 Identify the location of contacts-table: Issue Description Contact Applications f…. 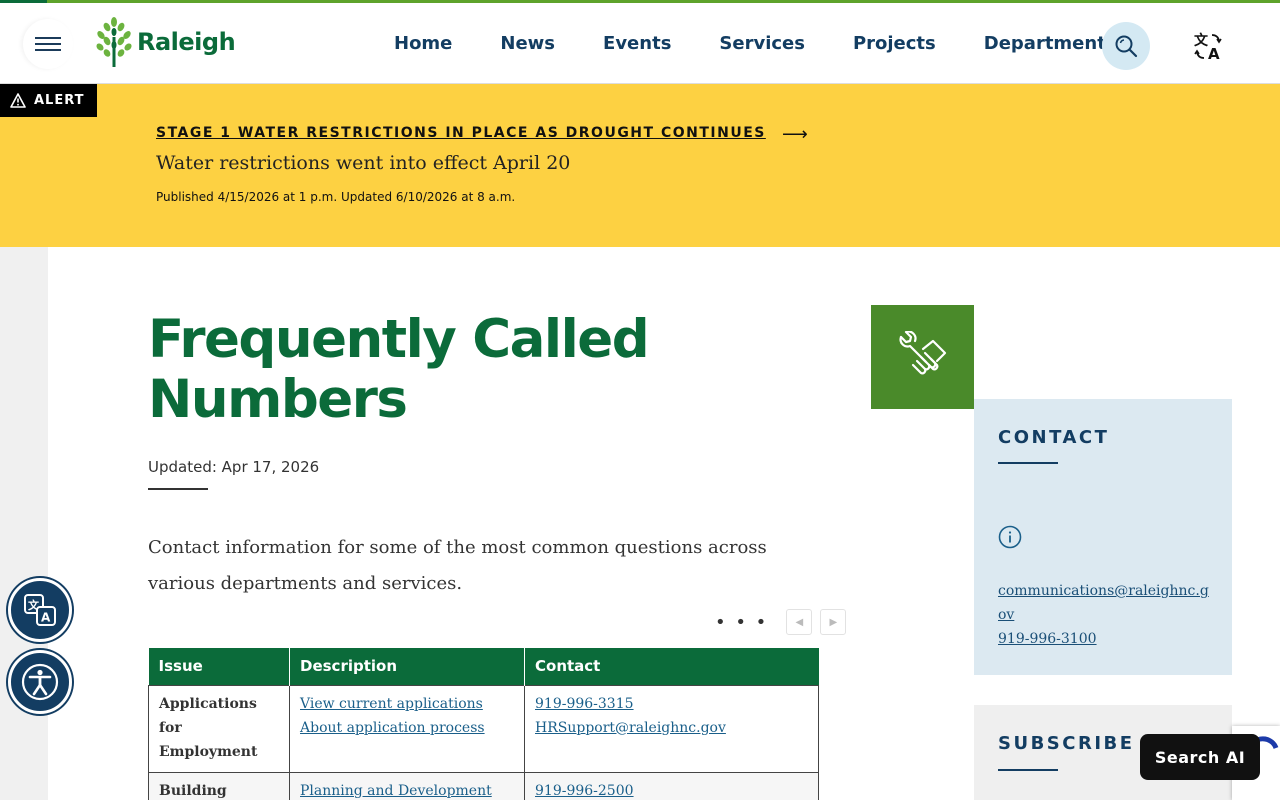
(483, 724).